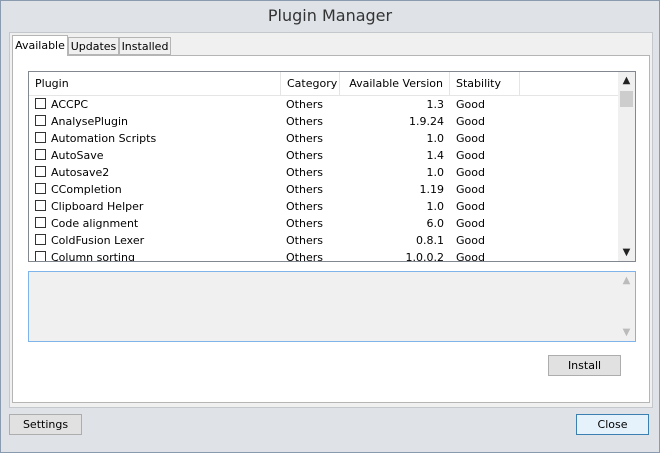  I want to click on scroll-thumb, so click(626, 99).